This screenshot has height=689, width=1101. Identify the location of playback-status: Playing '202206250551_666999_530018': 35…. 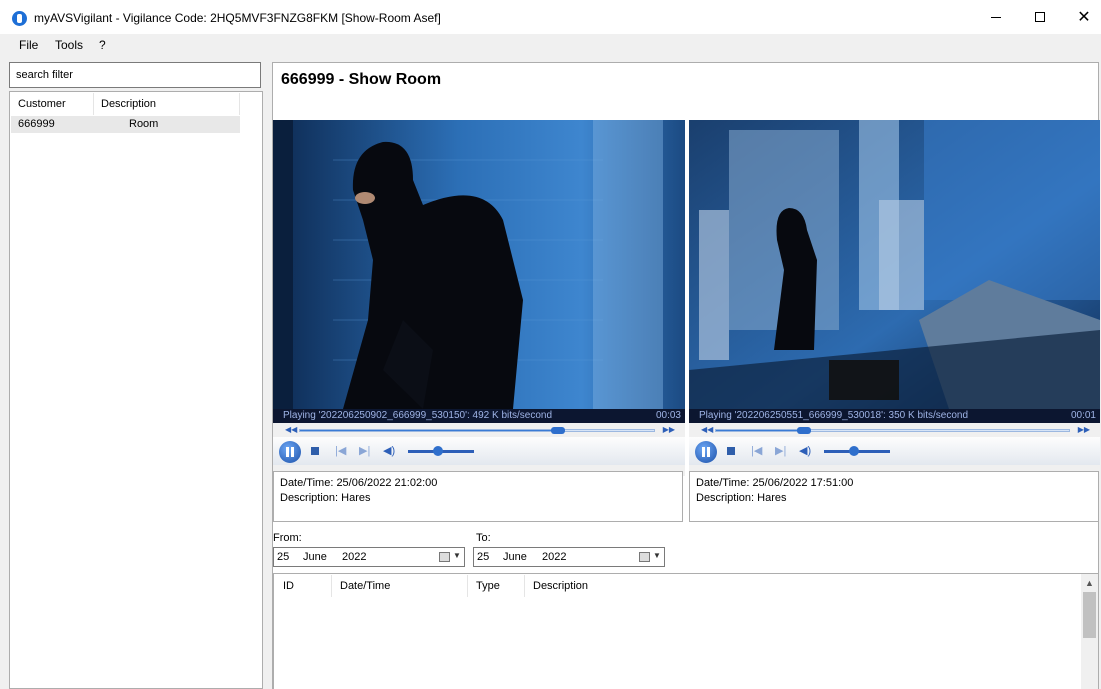
(894, 416).